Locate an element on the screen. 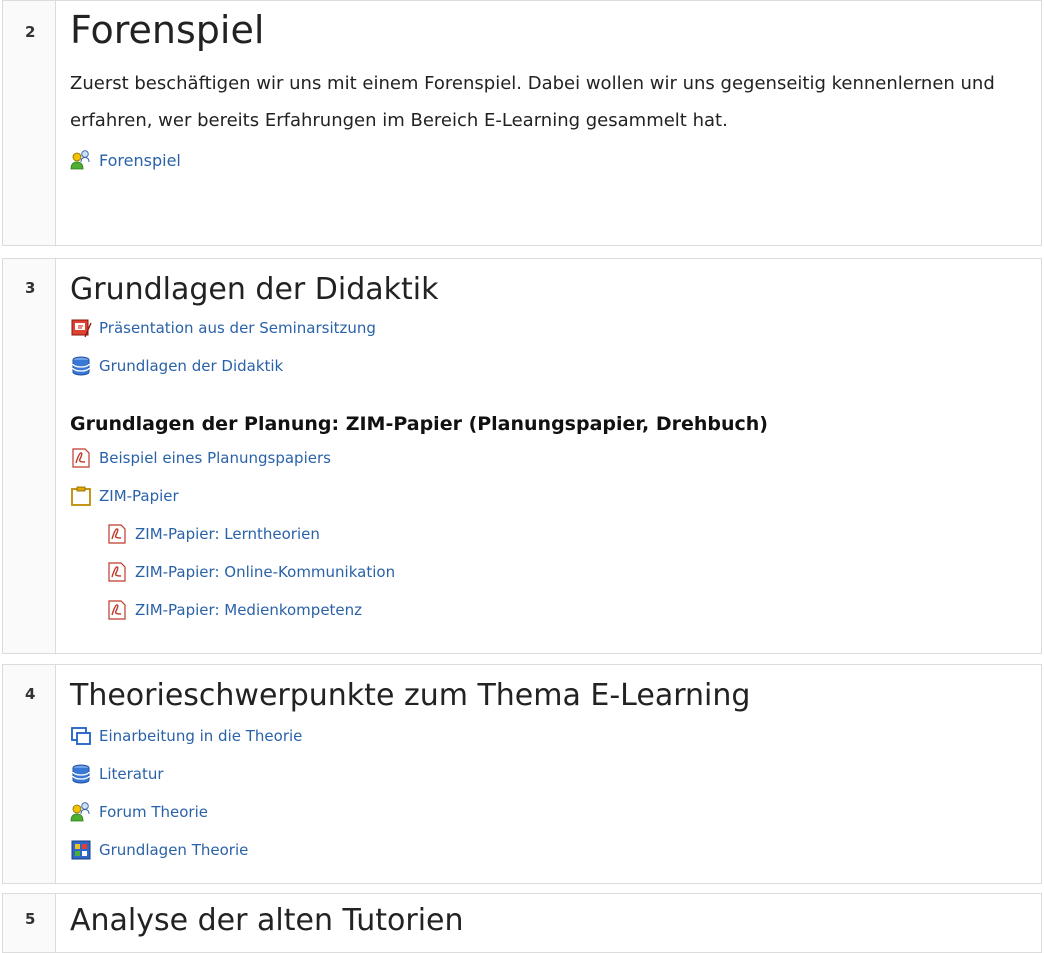 The width and height of the screenshot is (1044, 953). activity-label: ZIM-Papier: Lerntheorien is located at coordinates (227, 534).